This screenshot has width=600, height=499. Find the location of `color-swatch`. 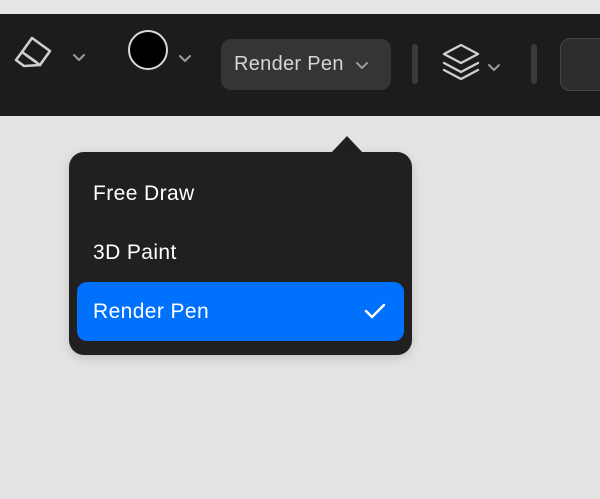

color-swatch is located at coordinates (148, 50).